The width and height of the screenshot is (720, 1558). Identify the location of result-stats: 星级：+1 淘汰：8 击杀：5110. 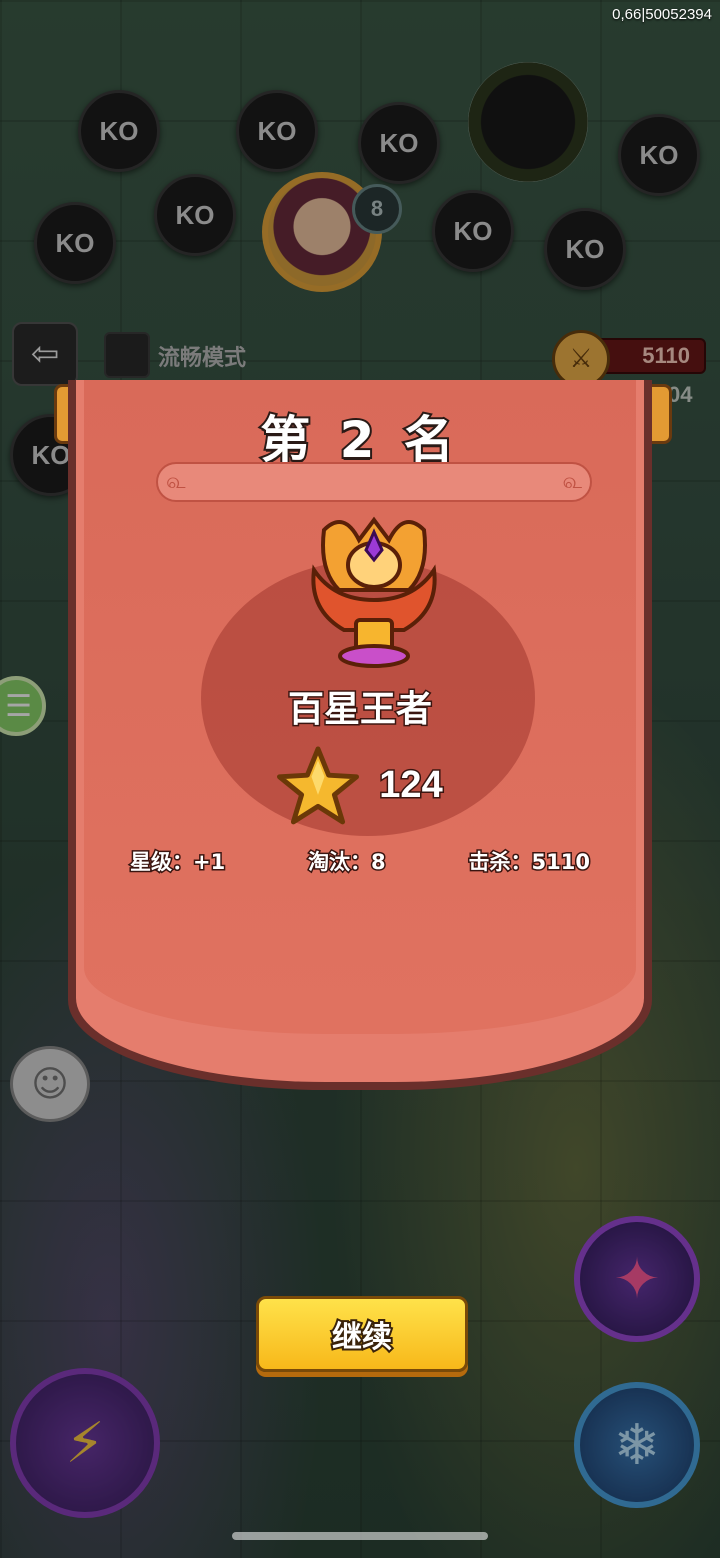
(359, 861).